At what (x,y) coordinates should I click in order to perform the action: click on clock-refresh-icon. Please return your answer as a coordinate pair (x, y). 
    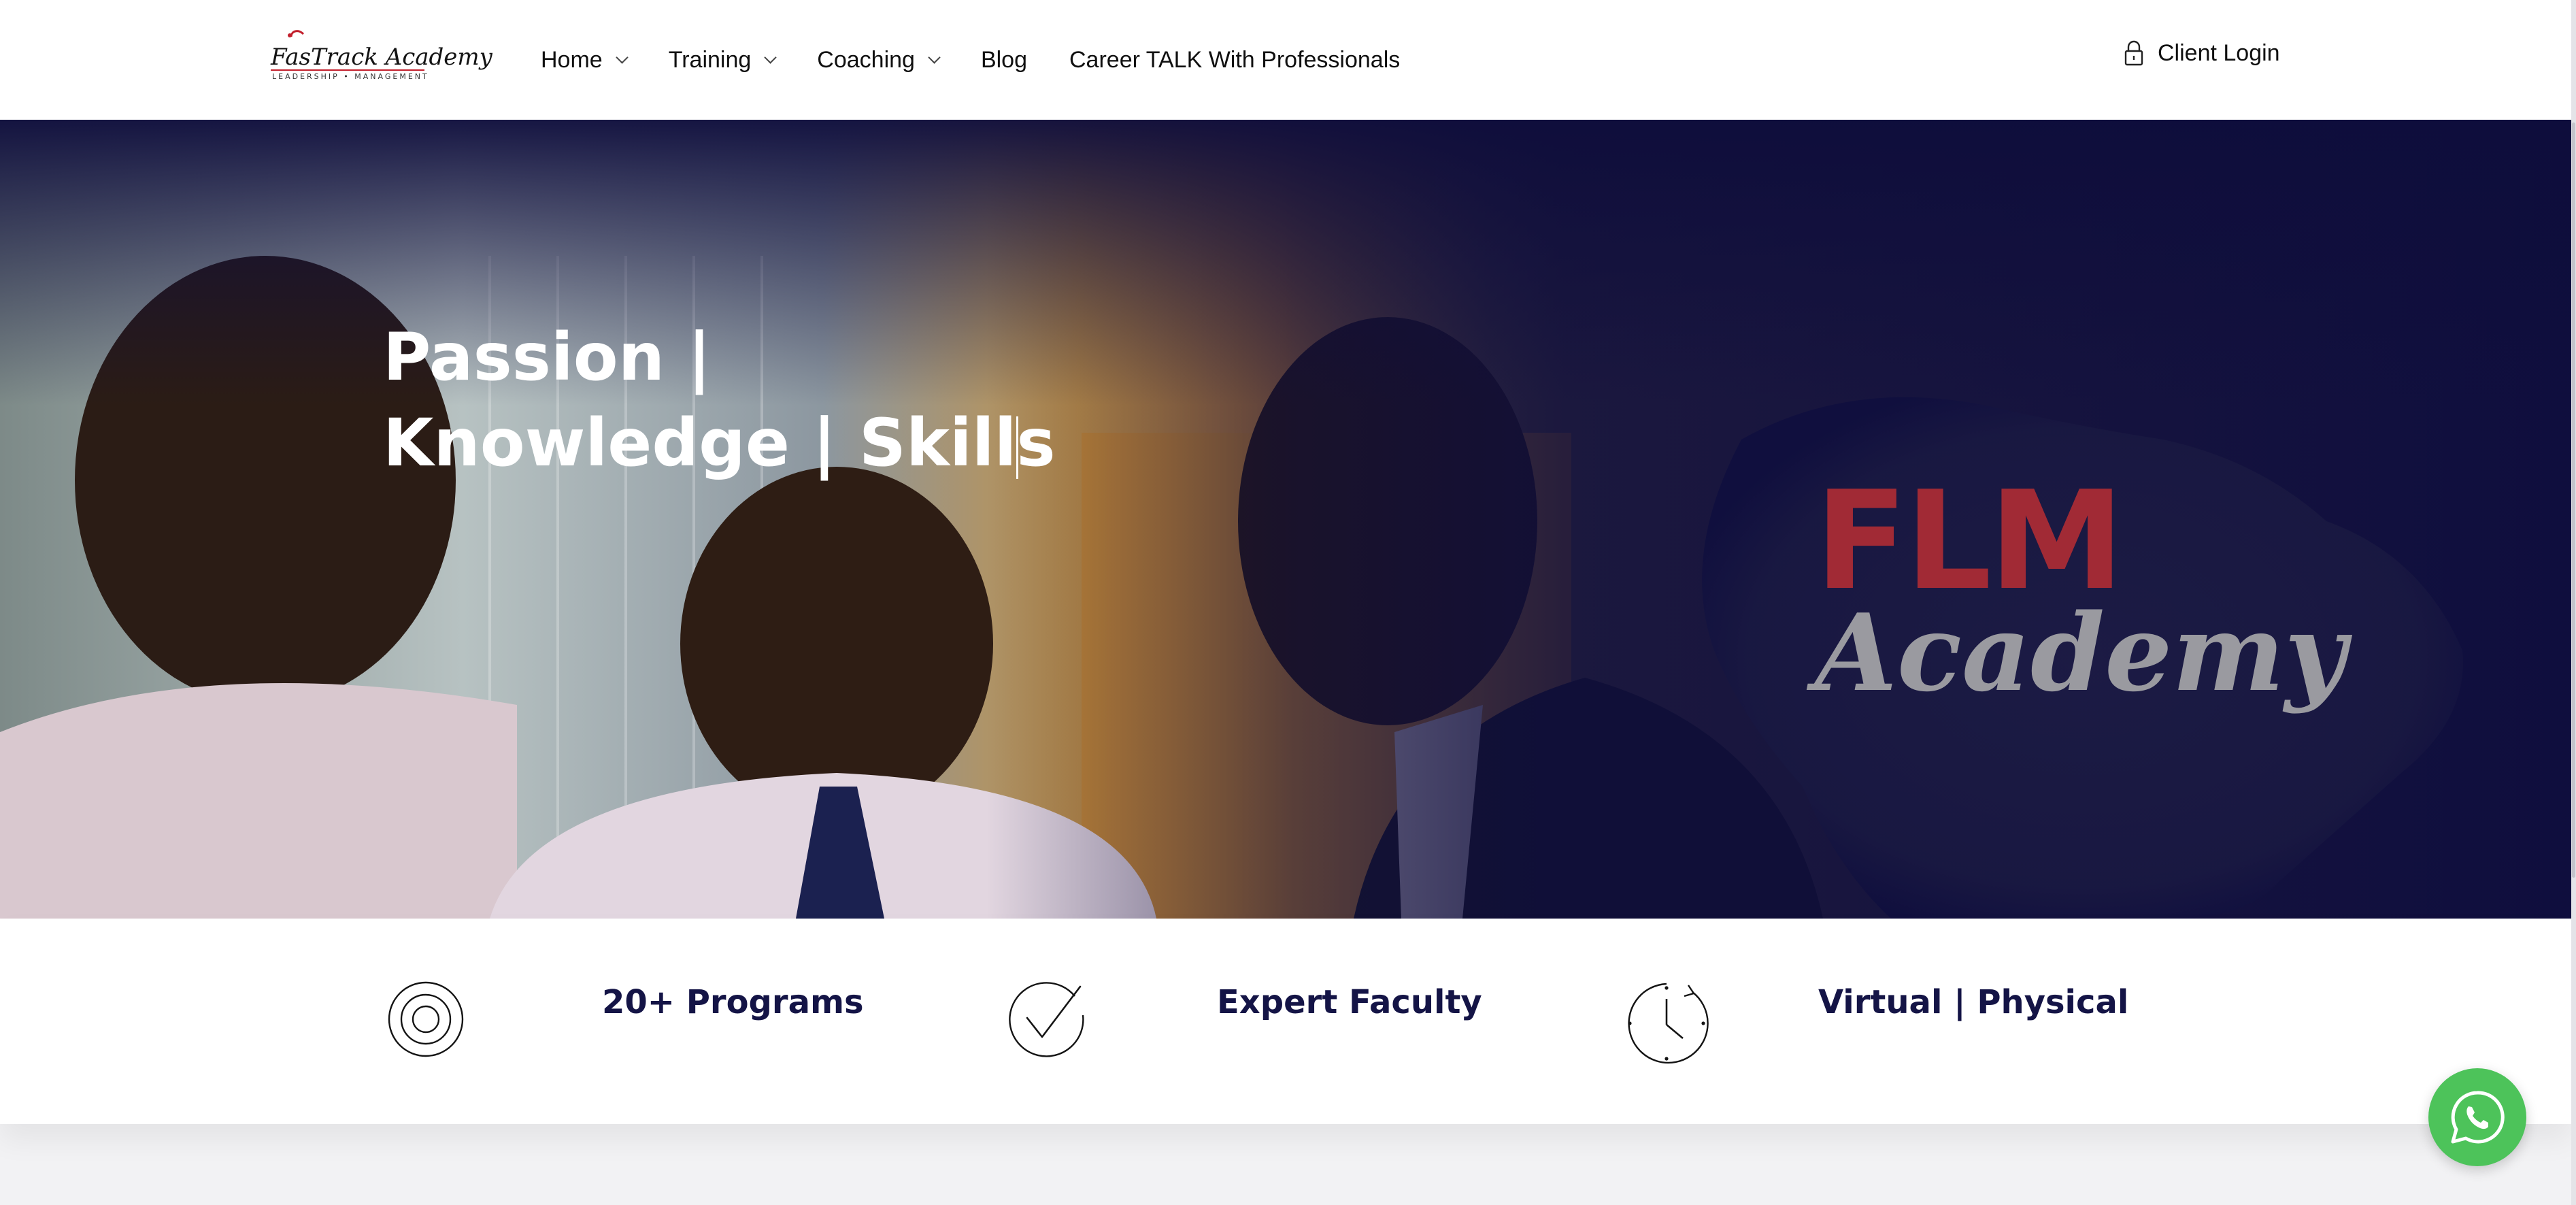
    Looking at the image, I should click on (1668, 1024).